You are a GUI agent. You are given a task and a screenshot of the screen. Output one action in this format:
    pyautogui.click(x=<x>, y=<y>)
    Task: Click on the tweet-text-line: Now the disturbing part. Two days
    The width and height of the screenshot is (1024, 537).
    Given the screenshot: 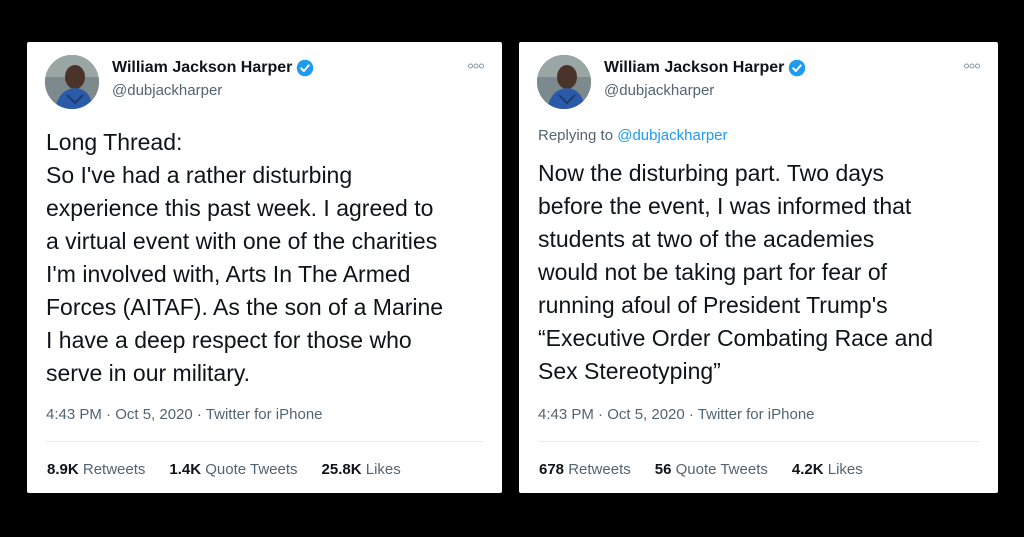 What is the action you would take?
    pyautogui.click(x=711, y=173)
    